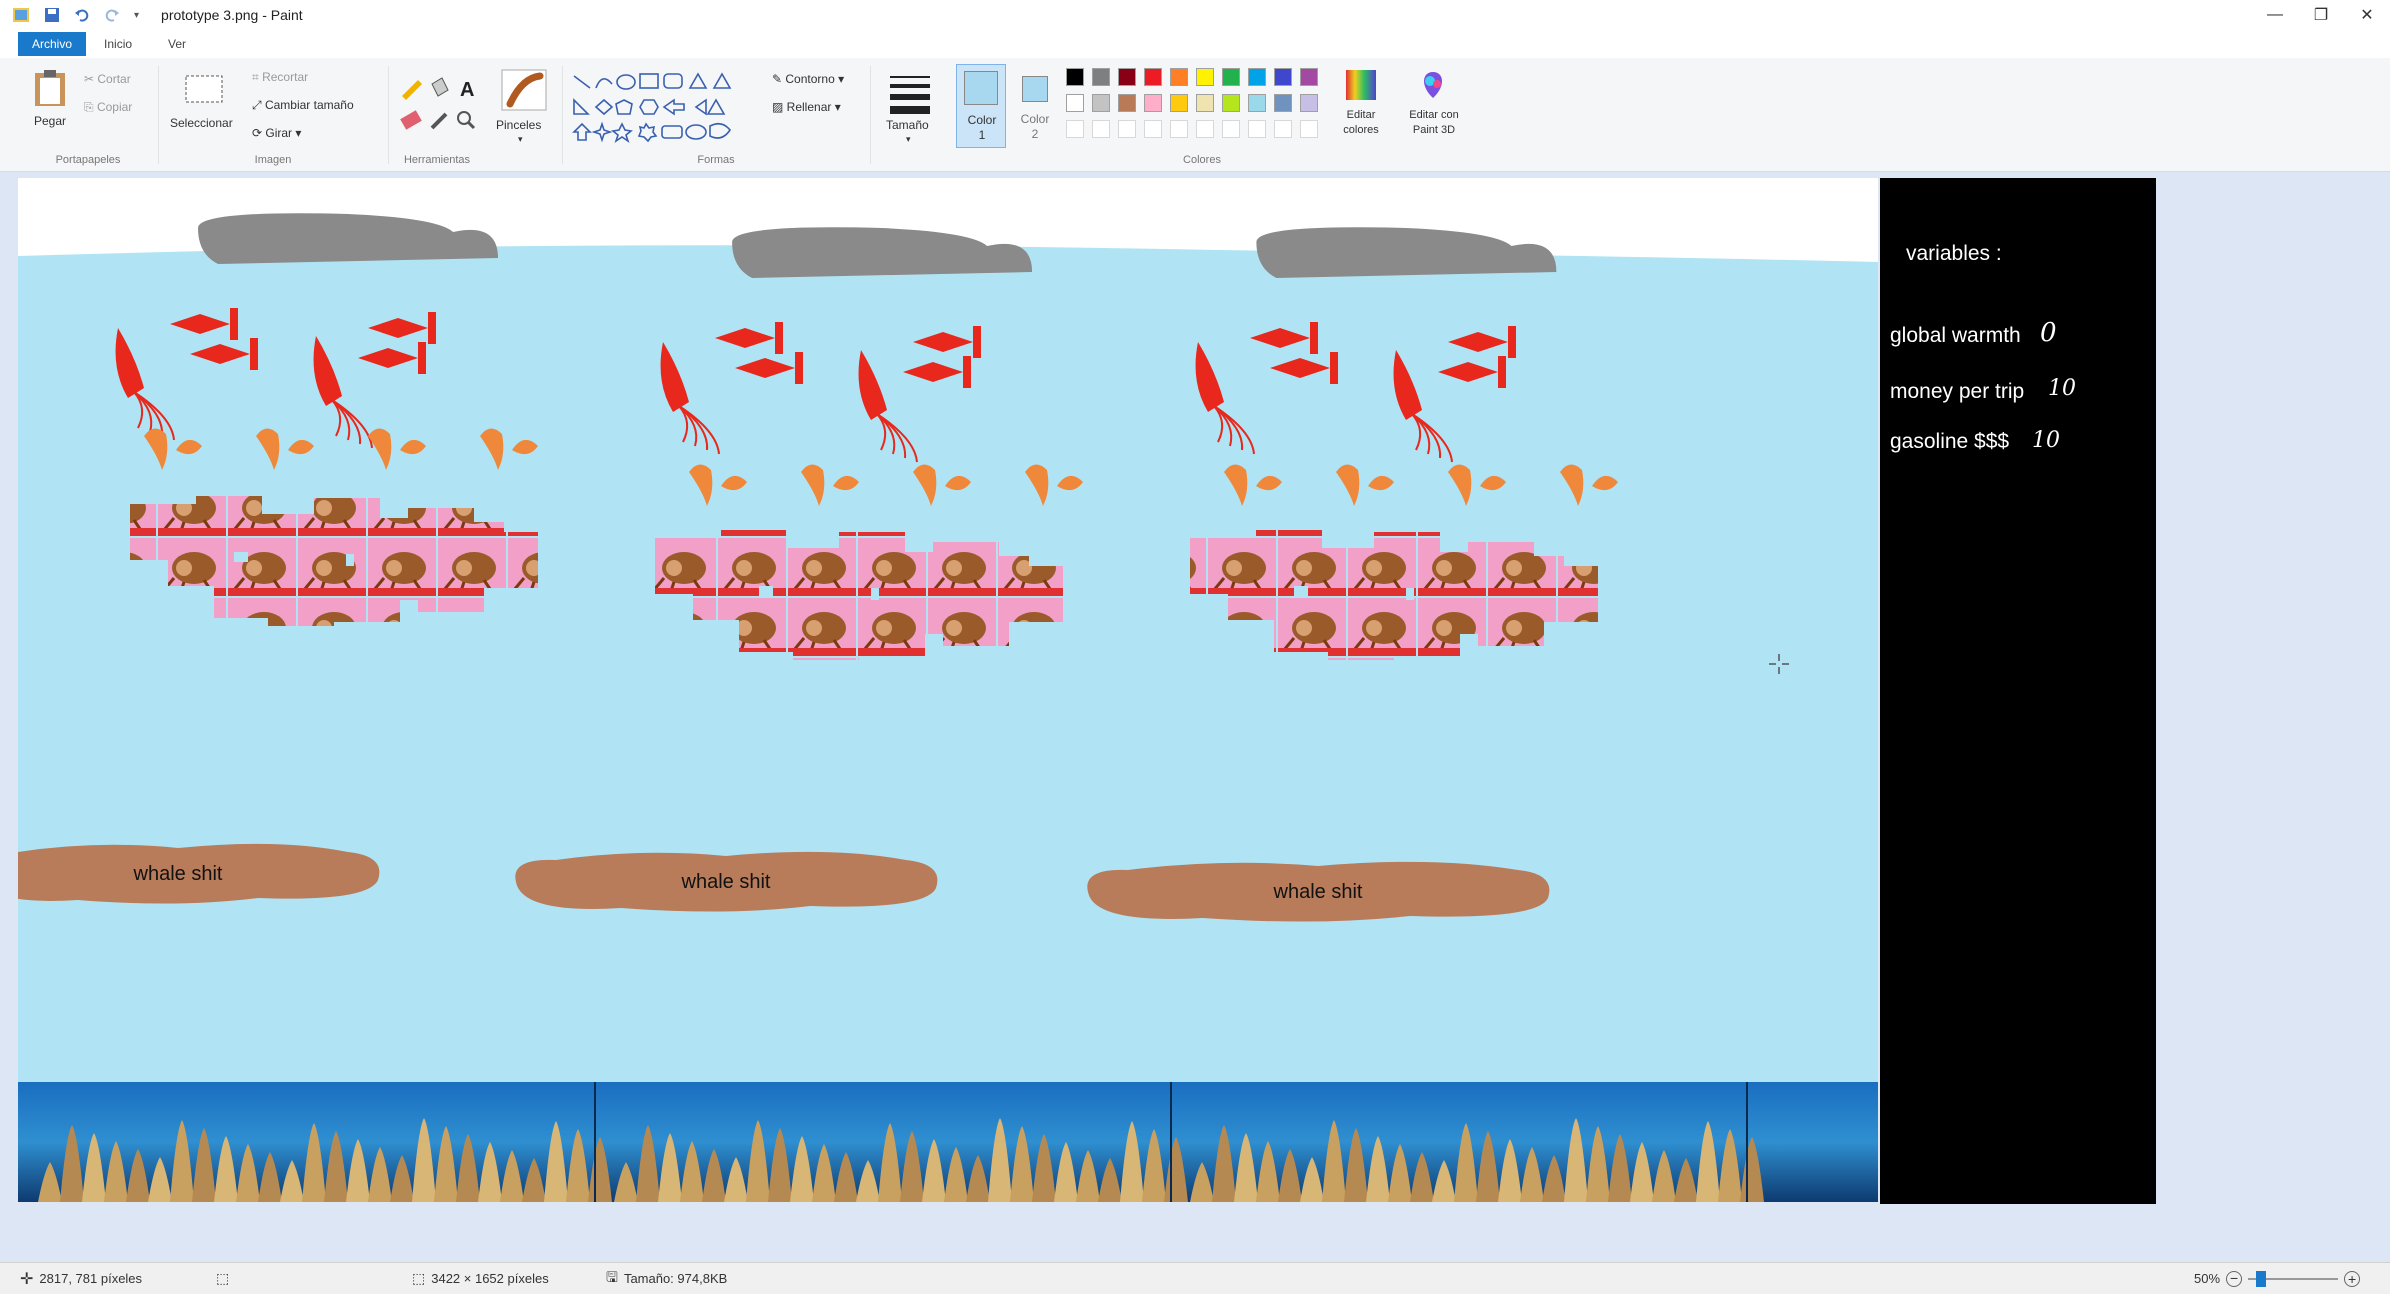 This screenshot has width=2390, height=1294. Describe the element at coordinates (809, 107) in the screenshot. I see `fill-label: Rellenar` at that location.